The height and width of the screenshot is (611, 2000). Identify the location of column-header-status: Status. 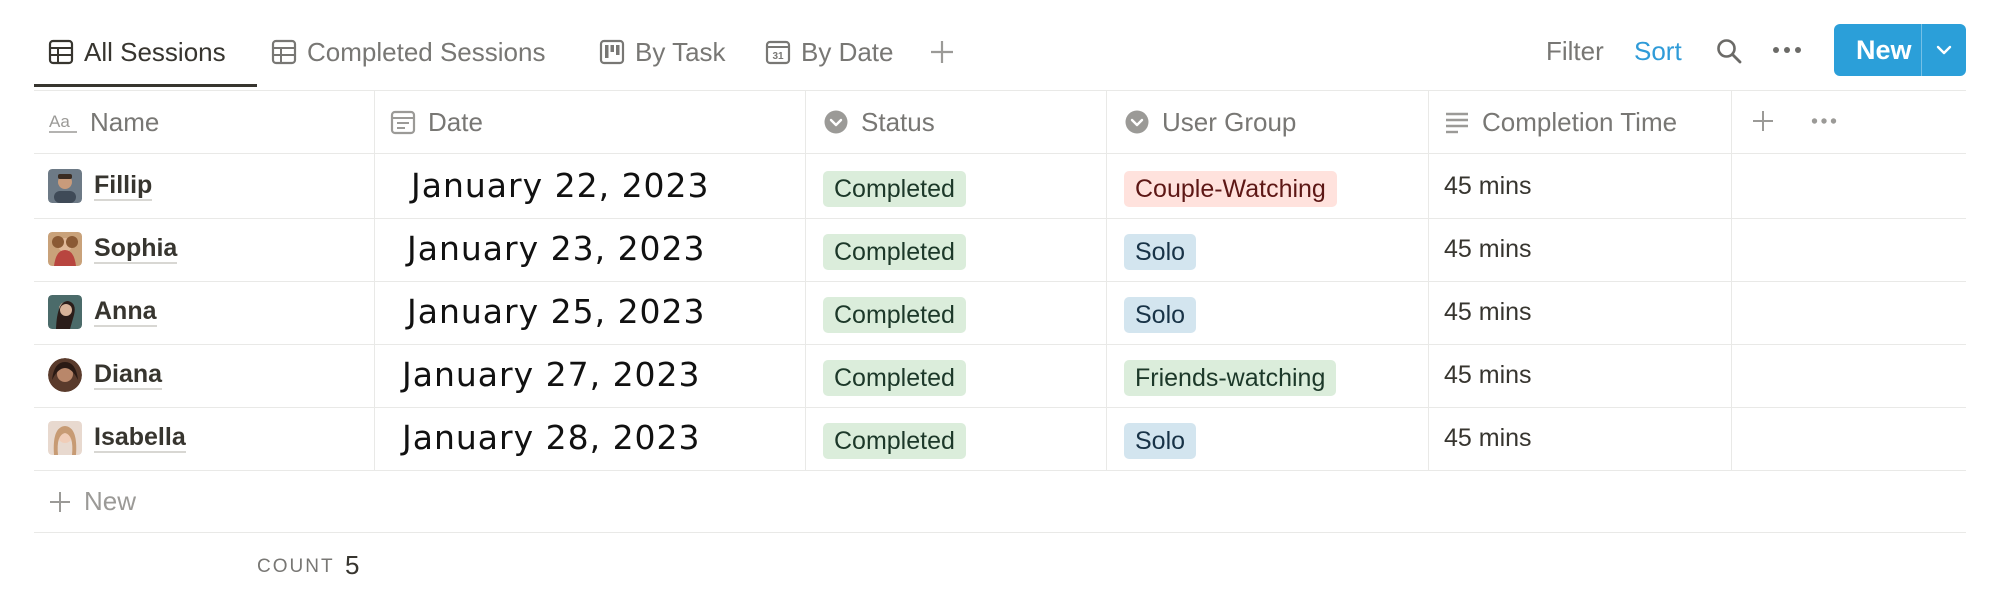
(879, 122).